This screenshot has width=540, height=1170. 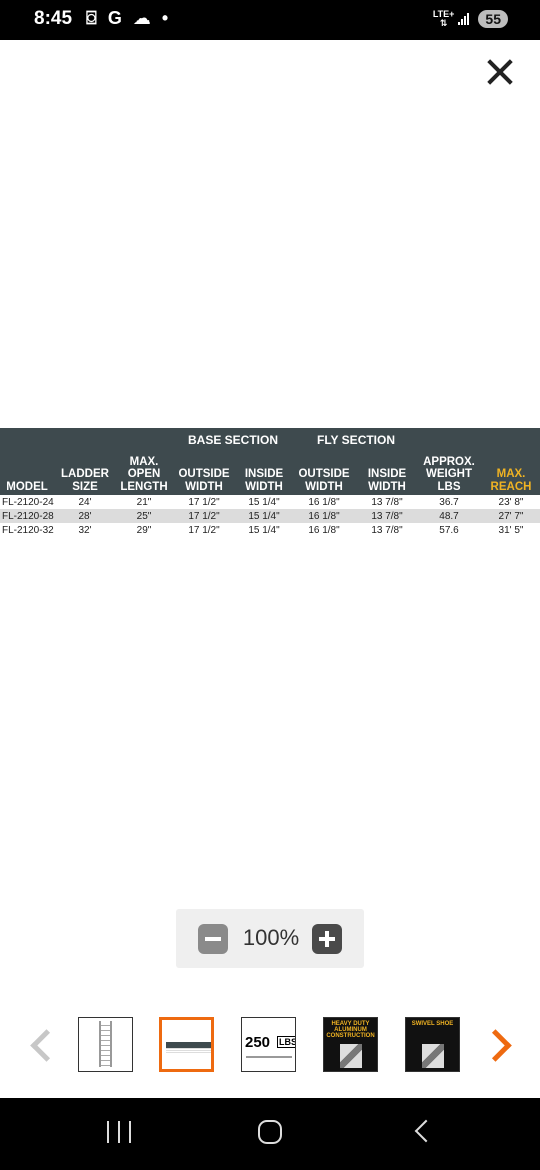 I want to click on column-header: MAX. REACH, so click(x=511, y=480).